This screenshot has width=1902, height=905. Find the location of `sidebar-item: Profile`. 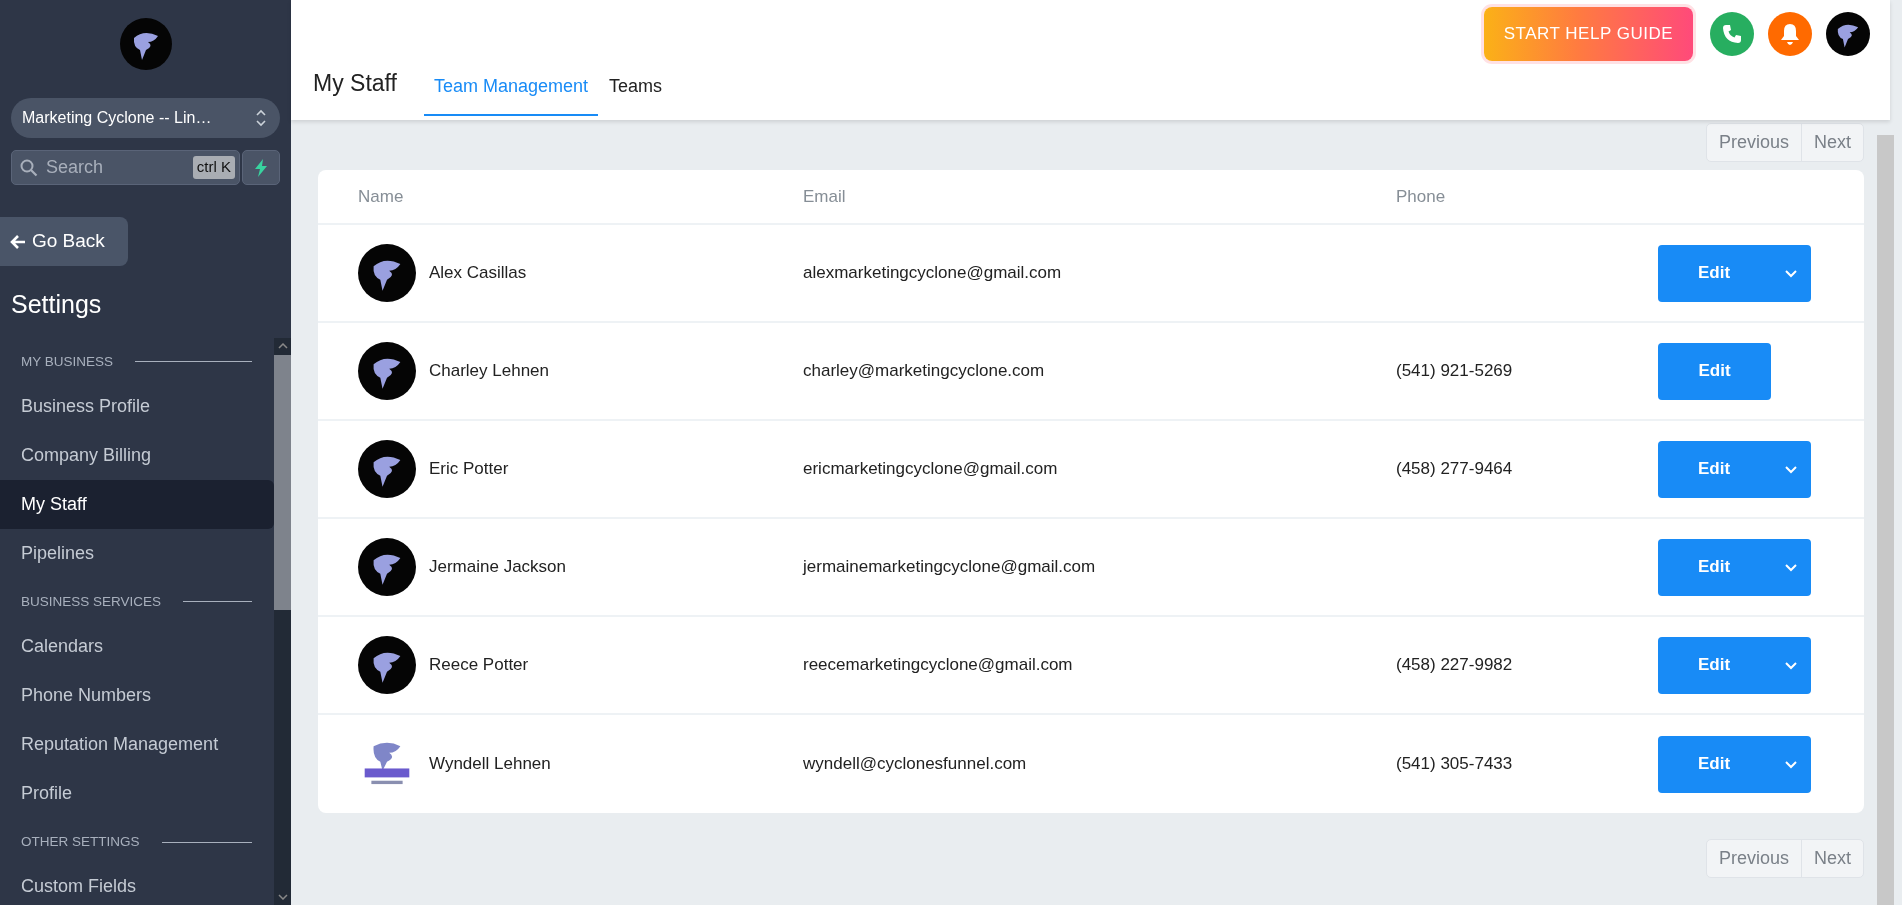

sidebar-item: Profile is located at coordinates (137, 793).